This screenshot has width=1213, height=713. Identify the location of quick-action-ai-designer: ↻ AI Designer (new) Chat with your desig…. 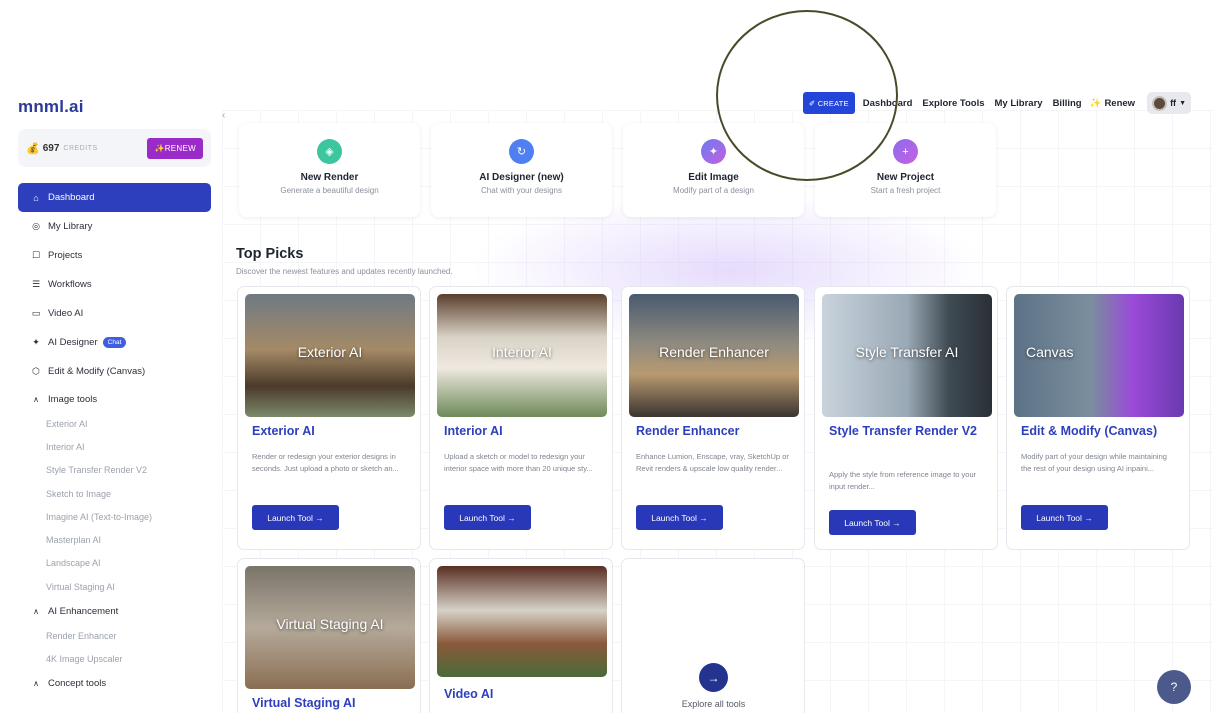
(521, 170).